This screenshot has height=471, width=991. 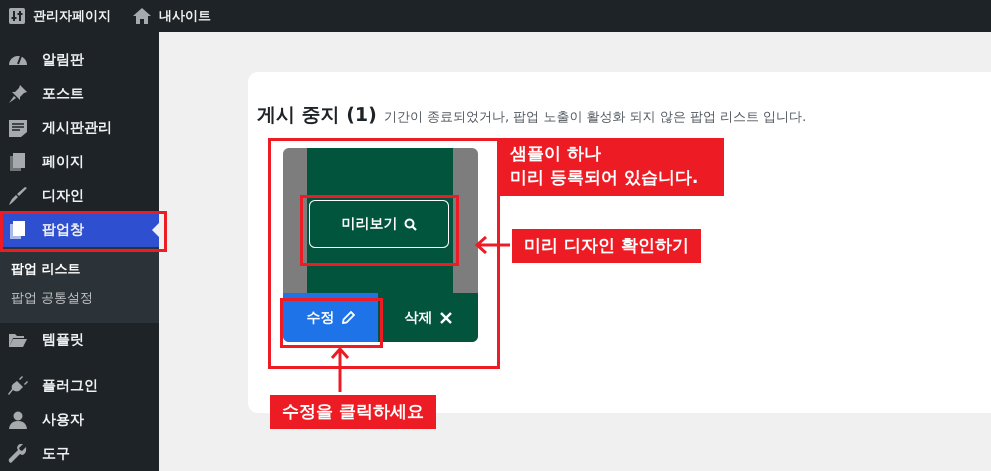 What do you see at coordinates (353, 412) in the screenshot?
I see `annotation-callout: 수정을 클릭하세요` at bounding box center [353, 412].